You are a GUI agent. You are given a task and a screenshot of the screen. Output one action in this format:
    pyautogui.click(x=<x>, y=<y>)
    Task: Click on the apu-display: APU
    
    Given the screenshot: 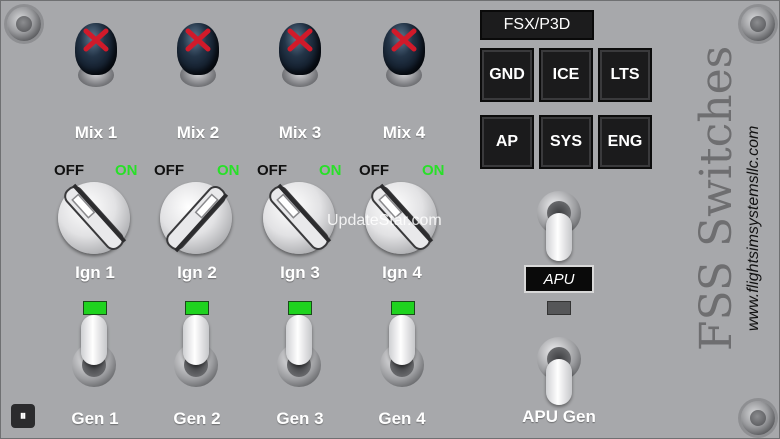 What is the action you would take?
    pyautogui.click(x=559, y=279)
    